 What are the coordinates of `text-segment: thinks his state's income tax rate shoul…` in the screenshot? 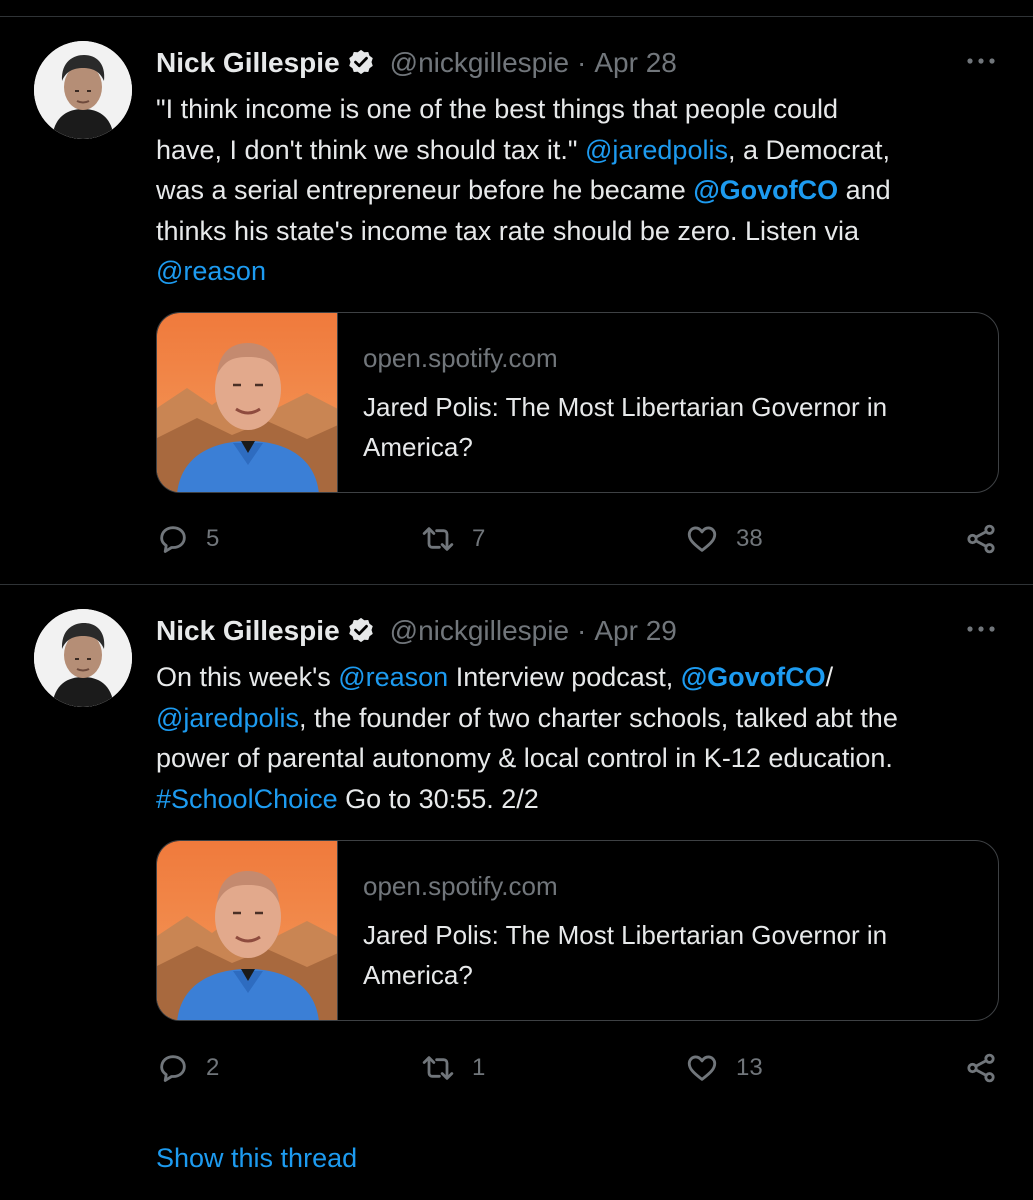 It's located at (508, 230).